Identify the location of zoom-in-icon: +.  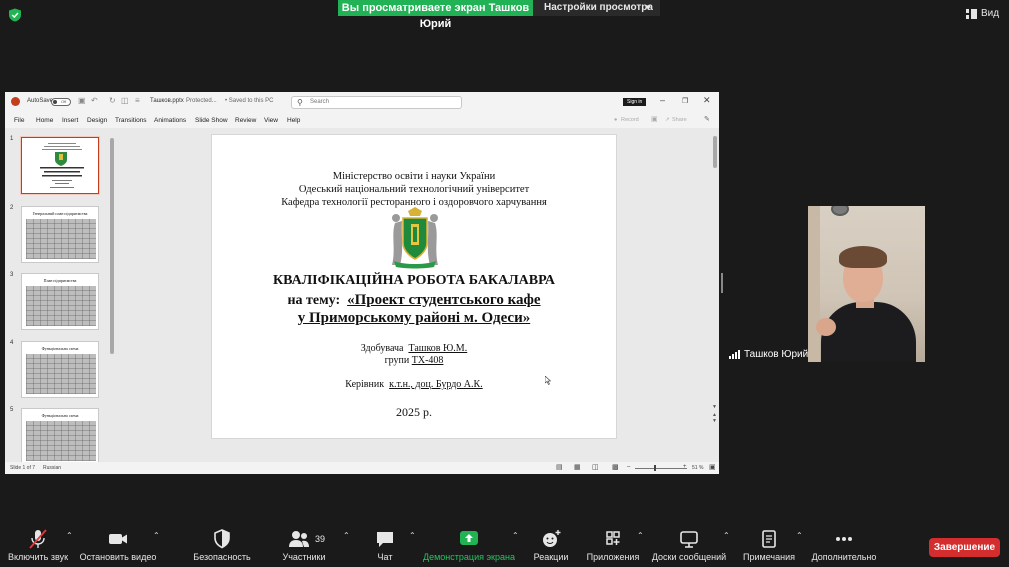
(685, 467).